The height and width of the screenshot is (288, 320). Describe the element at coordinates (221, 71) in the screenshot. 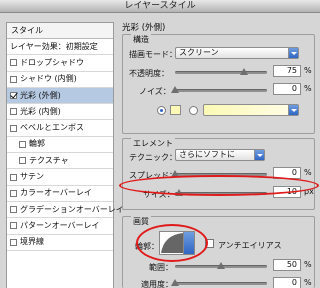

I see `opacity-slider` at that location.